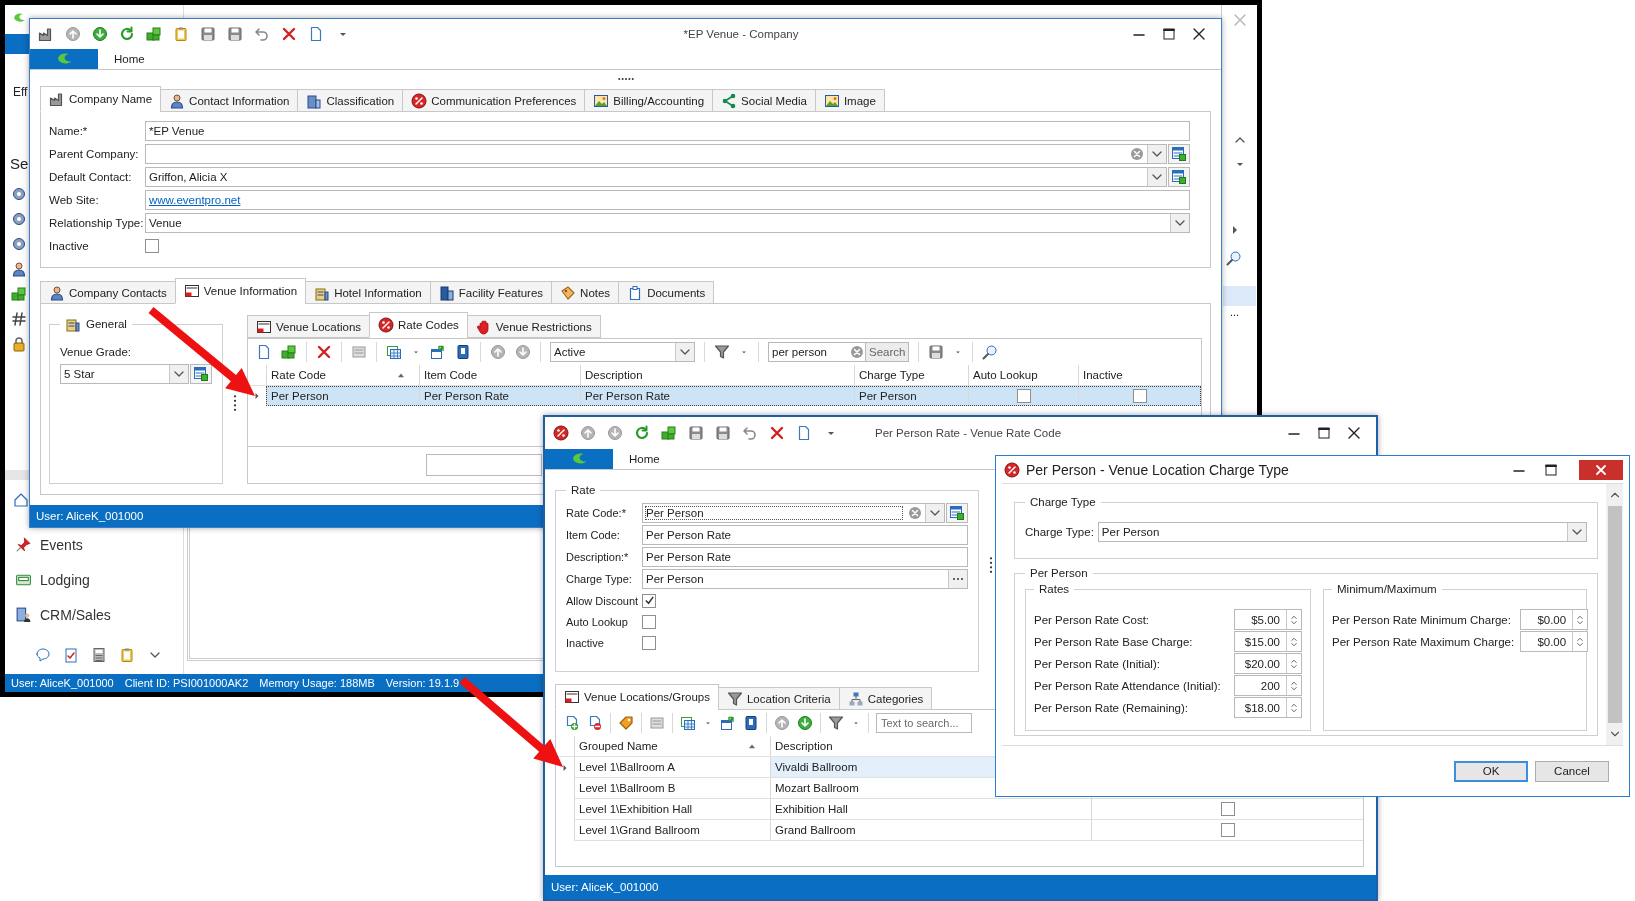 The width and height of the screenshot is (1635, 901). I want to click on person-icon, so click(19, 269).